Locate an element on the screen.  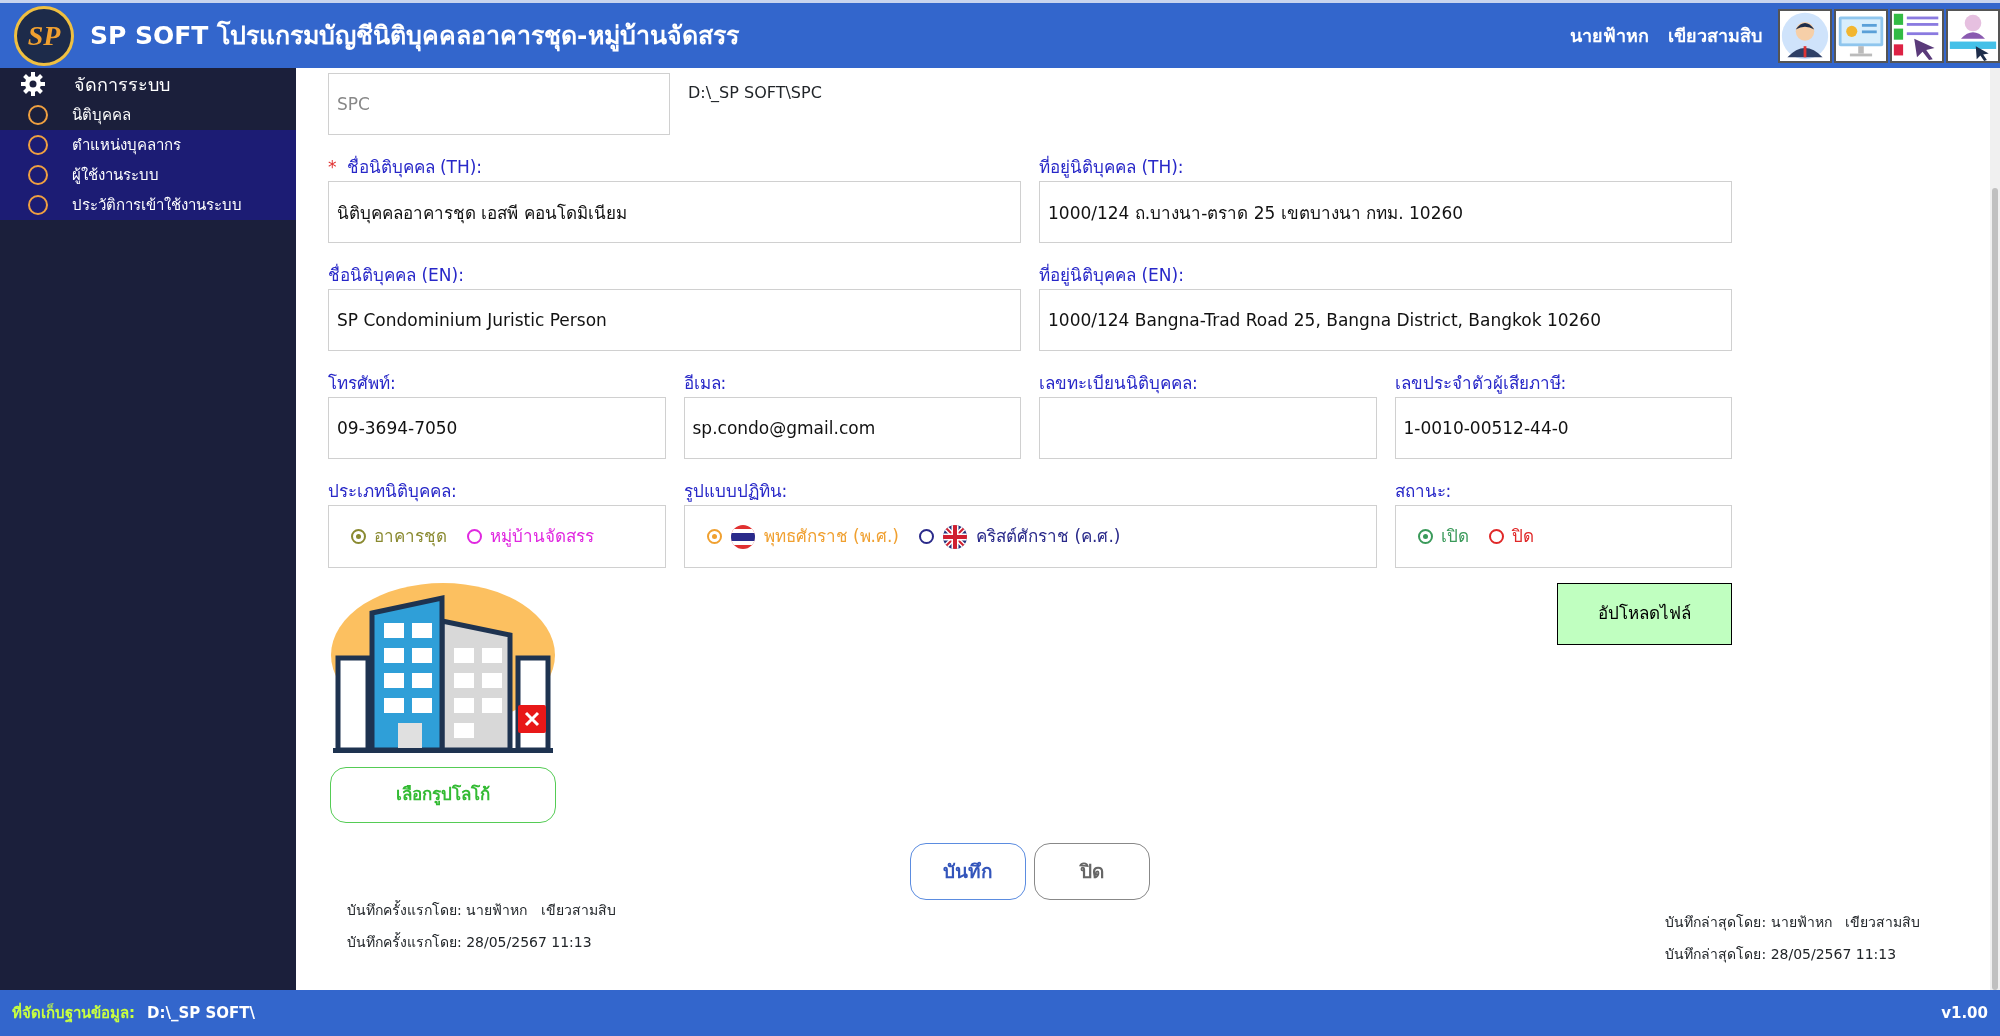
login-icon is located at coordinates (1973, 35).